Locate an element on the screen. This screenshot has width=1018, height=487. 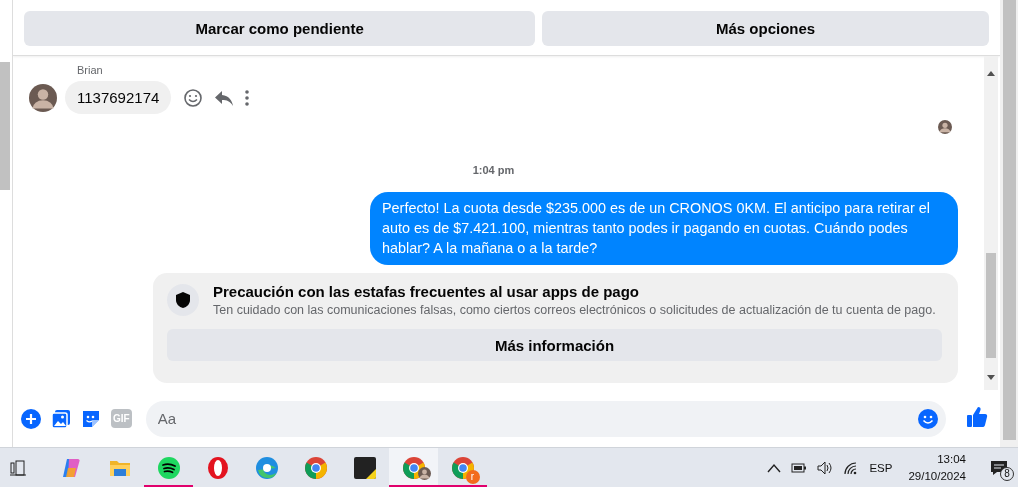
add-icon is located at coordinates (31, 418).